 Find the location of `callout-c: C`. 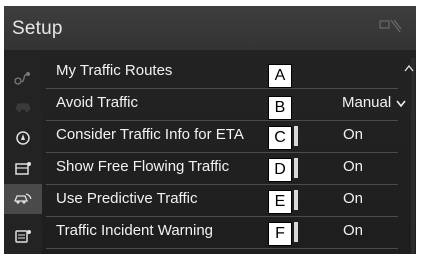

callout-c: C is located at coordinates (280, 138).